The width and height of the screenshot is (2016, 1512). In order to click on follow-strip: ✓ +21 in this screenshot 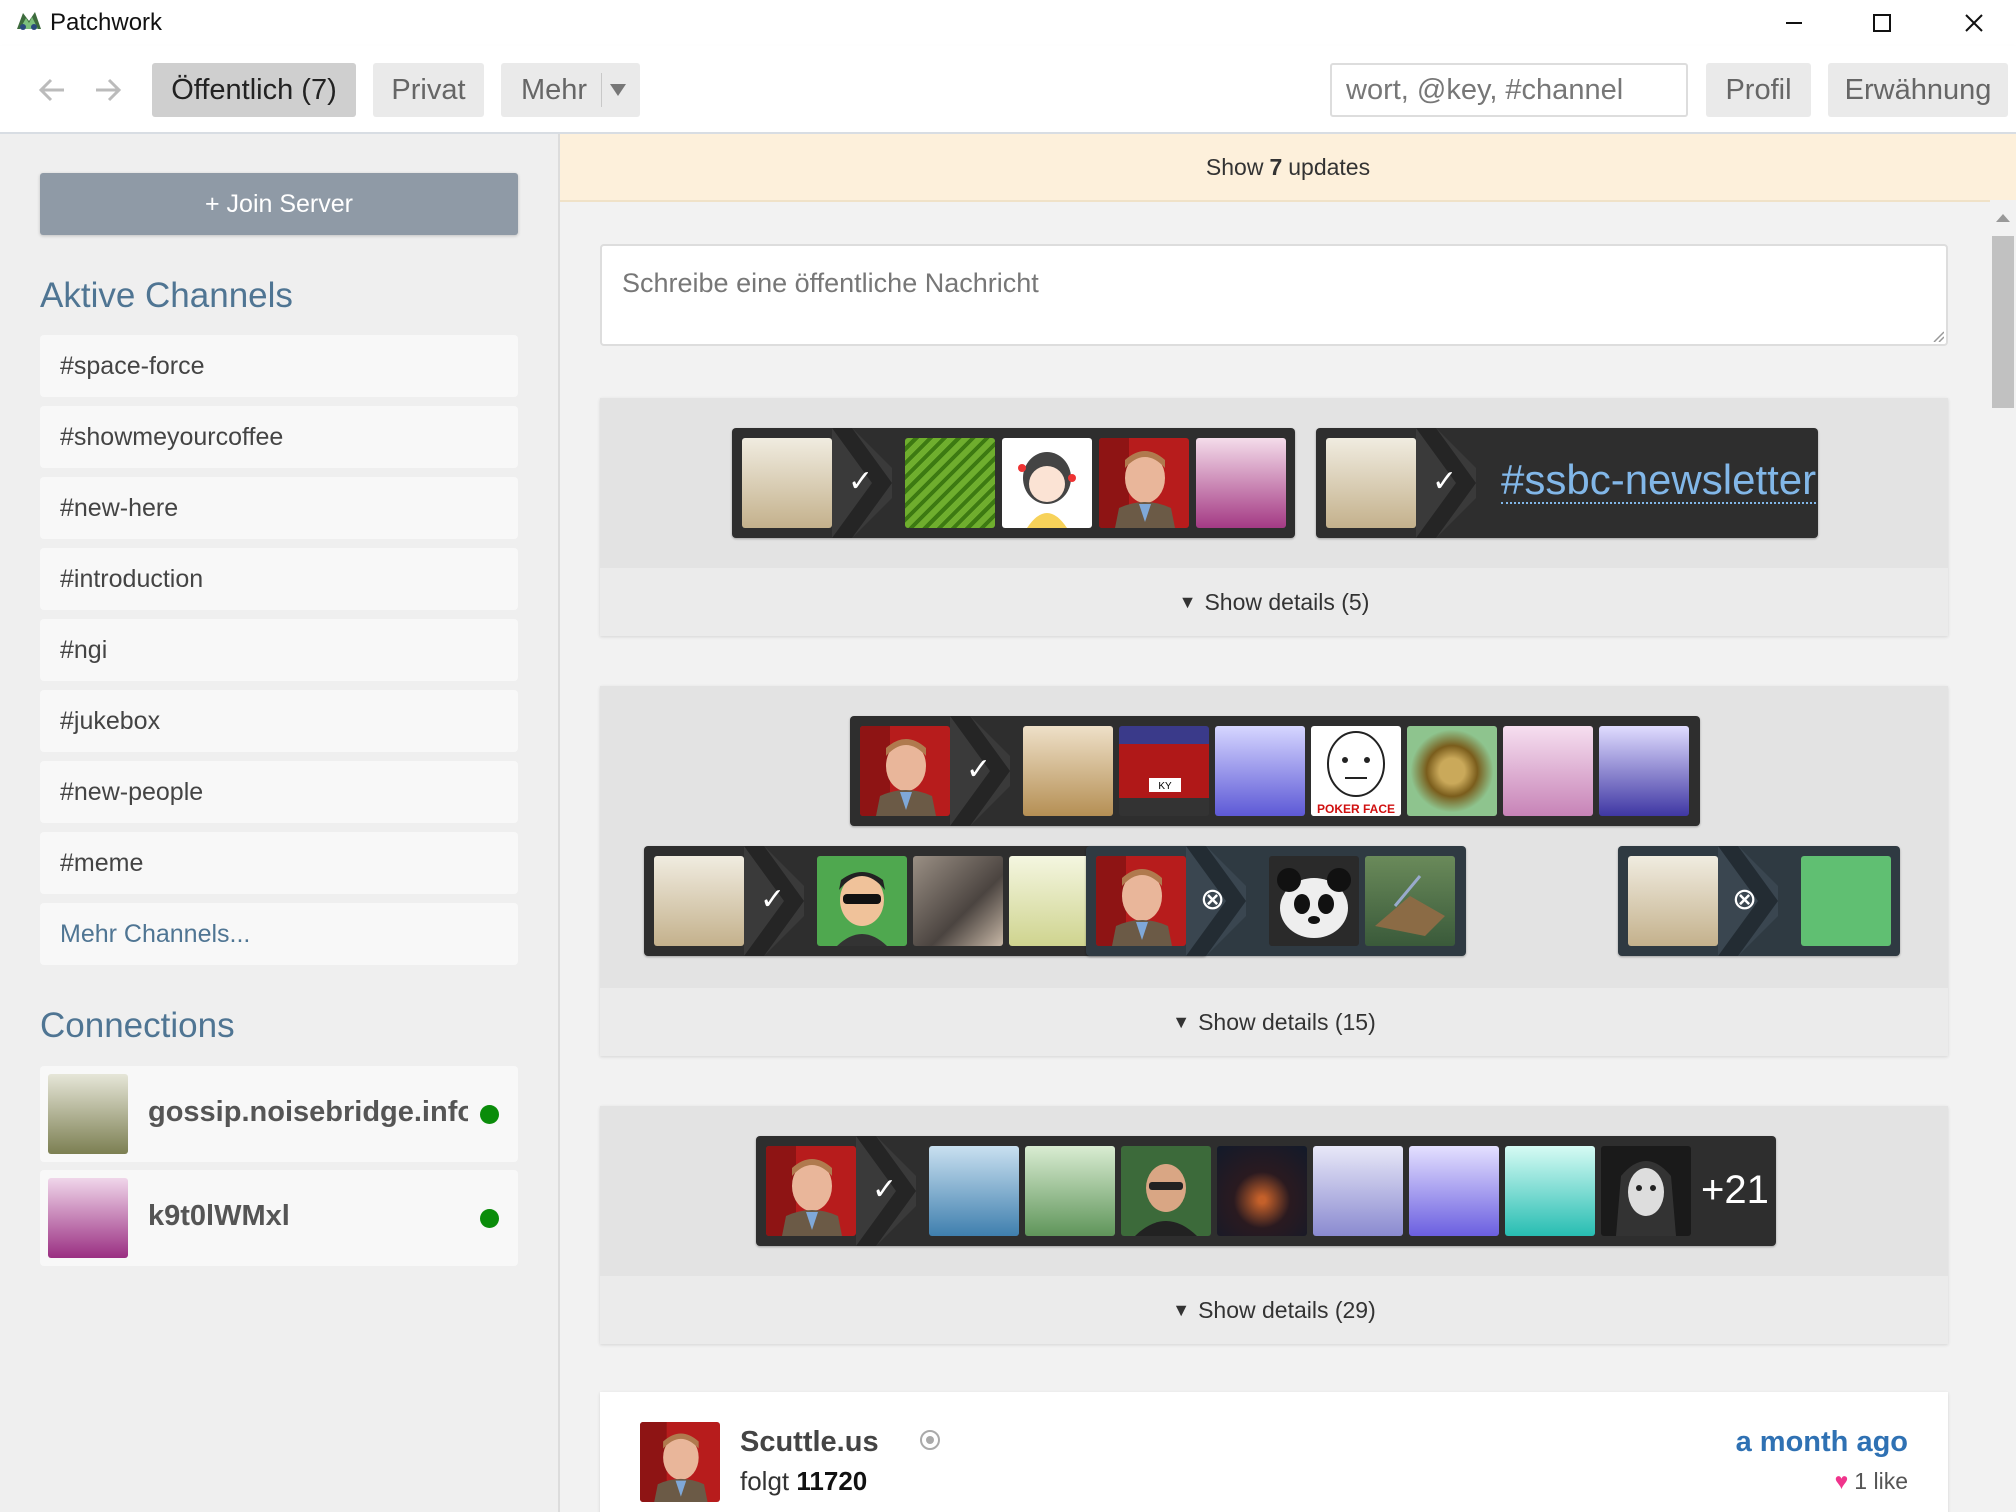, I will do `click(1266, 1191)`.